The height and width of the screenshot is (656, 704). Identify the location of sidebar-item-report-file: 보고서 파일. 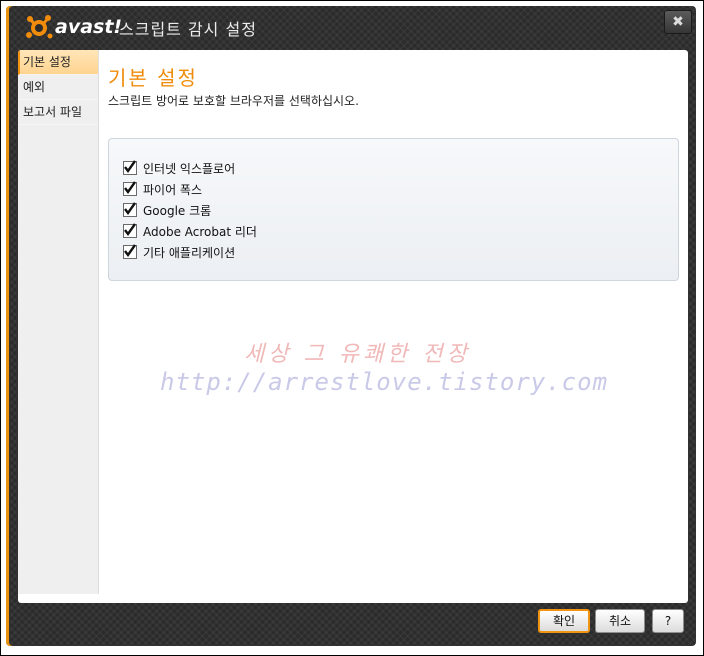
(58, 112).